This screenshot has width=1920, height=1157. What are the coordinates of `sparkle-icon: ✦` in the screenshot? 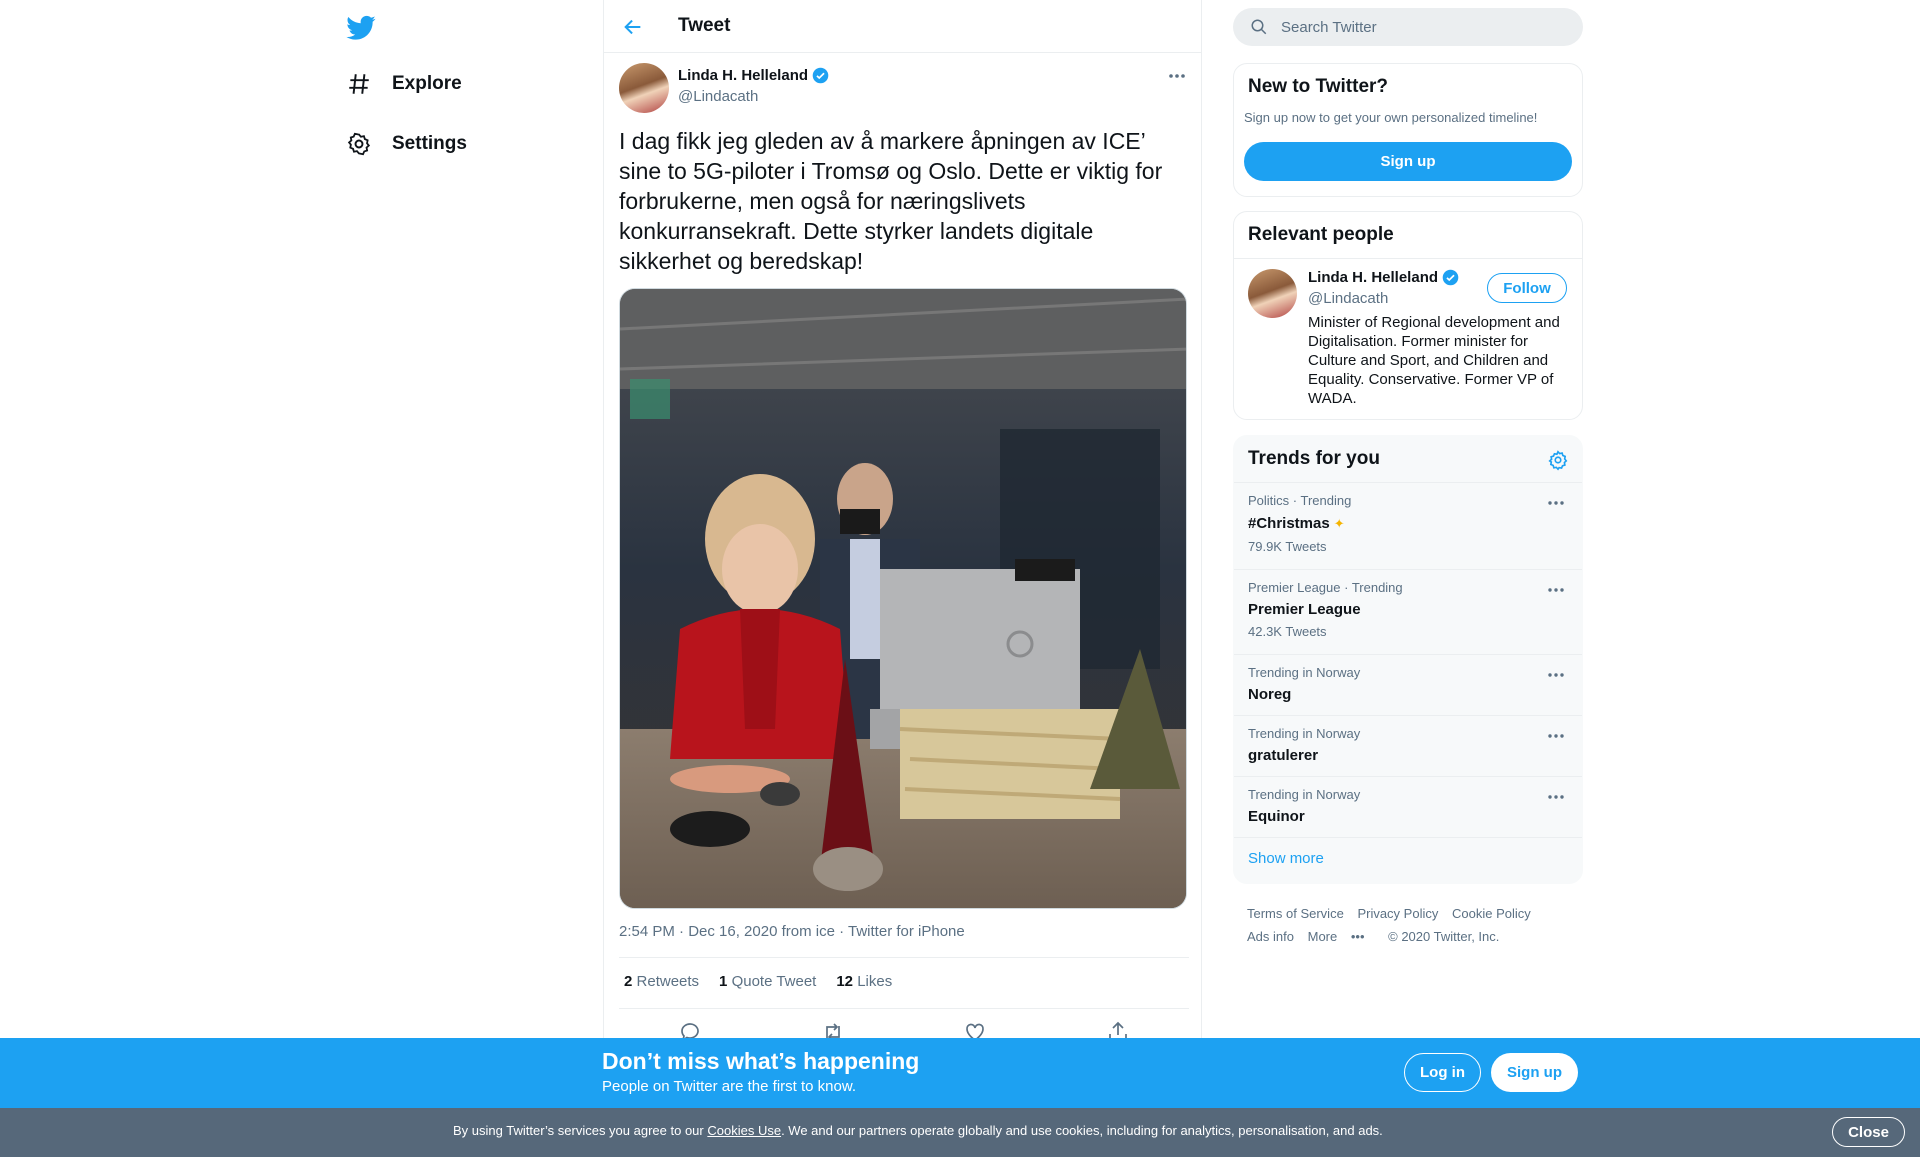 It's located at (1339, 523).